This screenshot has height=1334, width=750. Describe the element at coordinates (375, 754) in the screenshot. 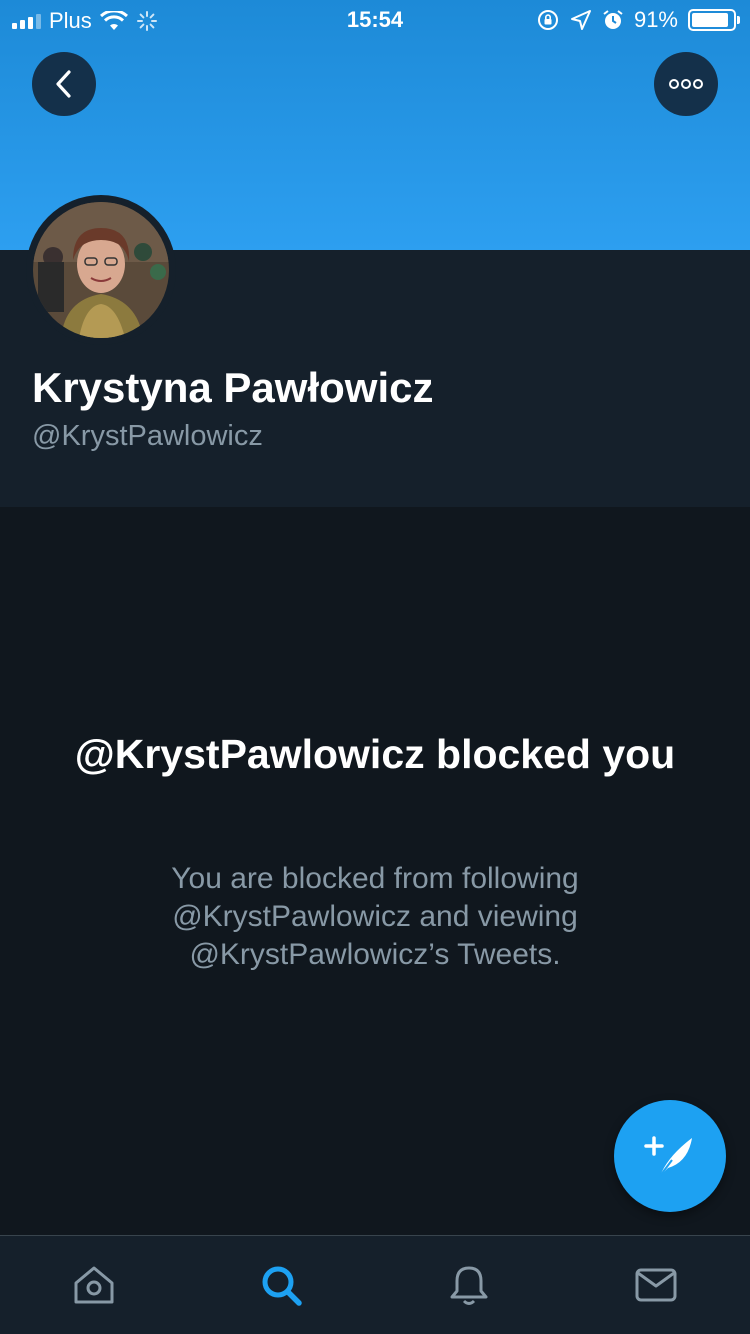

I see `blocked-title: @KrystPawlowicz blocked you` at that location.